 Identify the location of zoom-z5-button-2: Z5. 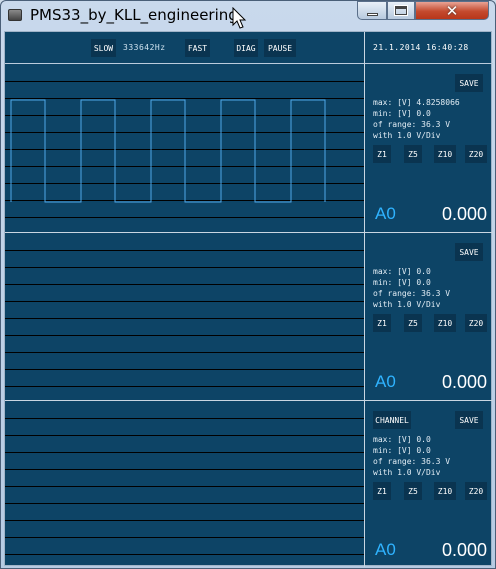
(413, 323).